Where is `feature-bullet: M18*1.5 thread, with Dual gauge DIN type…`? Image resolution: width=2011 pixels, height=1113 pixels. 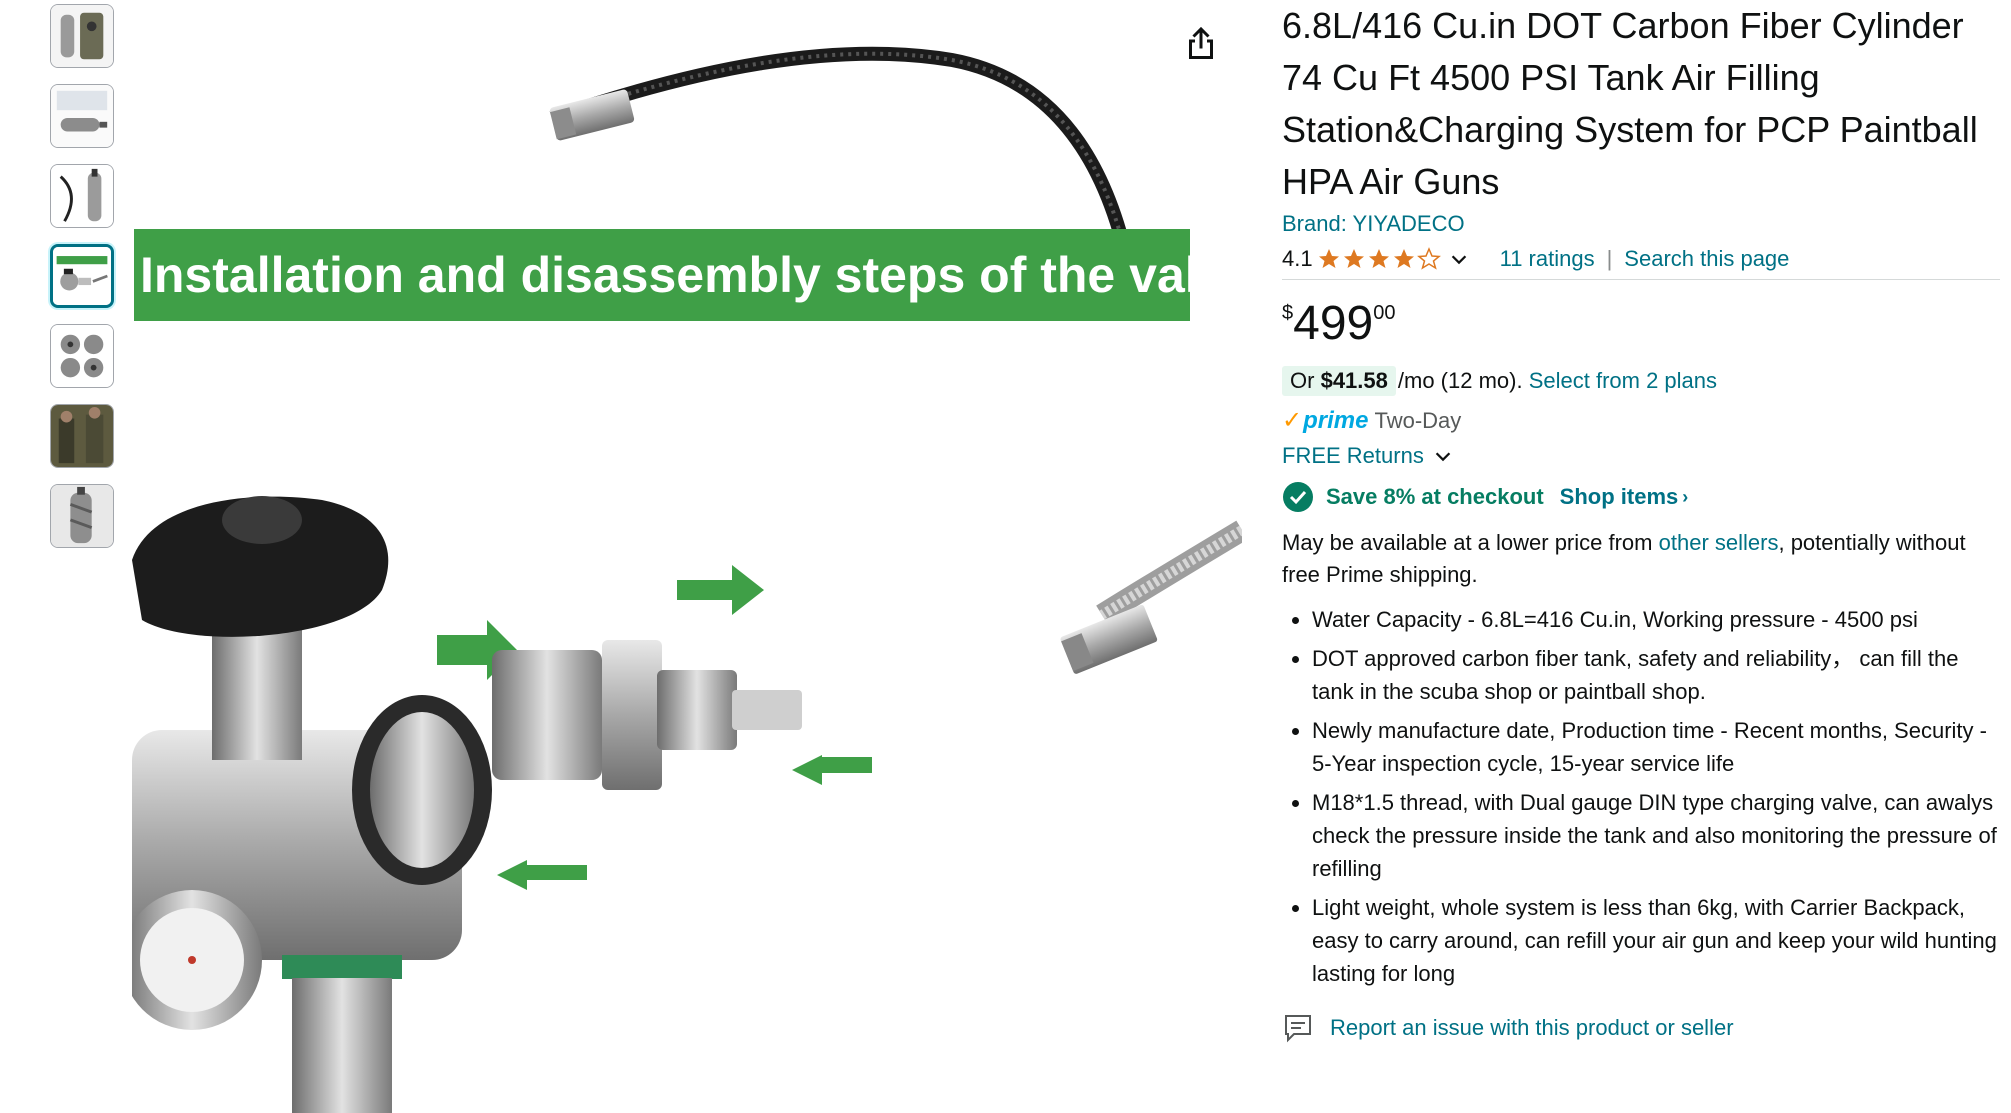 feature-bullet: M18*1.5 thread, with Dual gauge DIN type… is located at coordinates (1656, 835).